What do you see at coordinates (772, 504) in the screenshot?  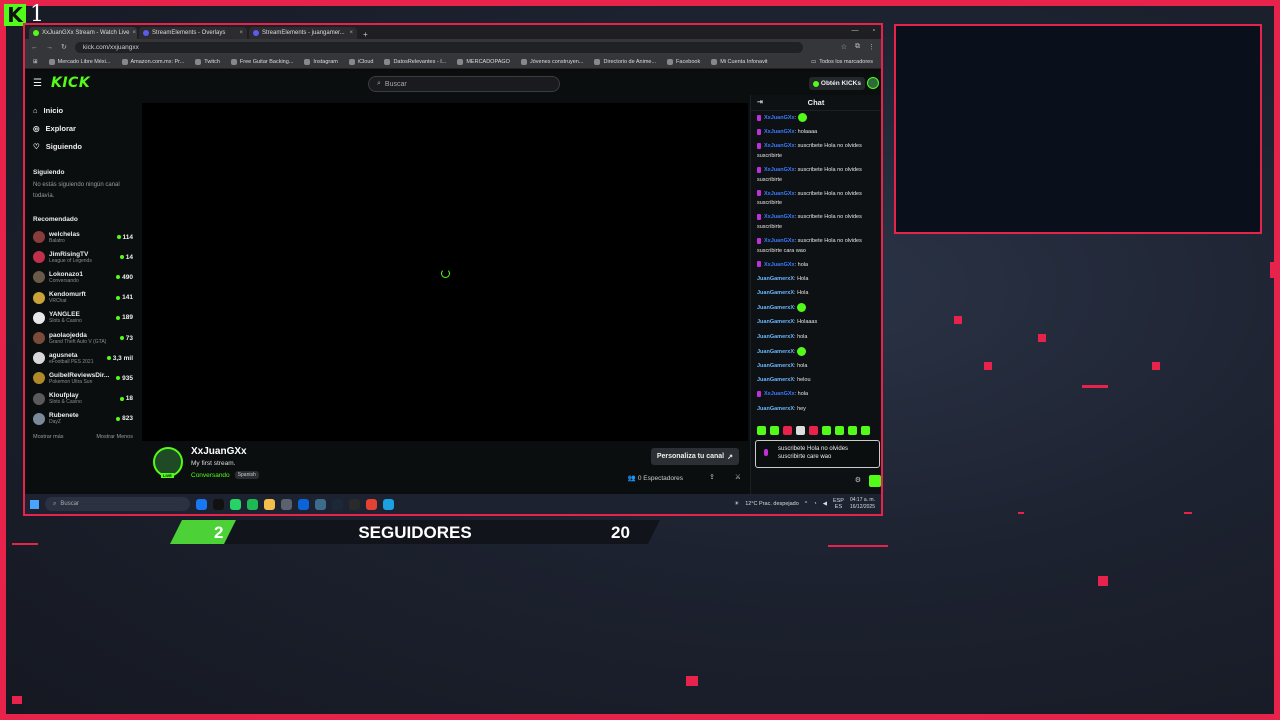 I see `weather-text: 12°C Prac. despejado` at bounding box center [772, 504].